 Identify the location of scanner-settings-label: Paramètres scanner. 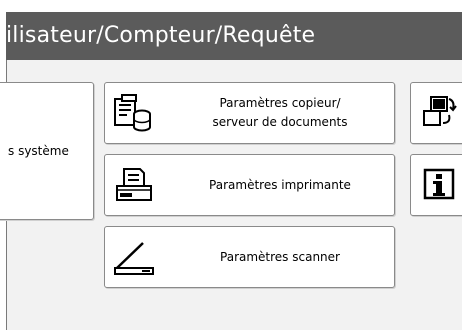
(280, 257).